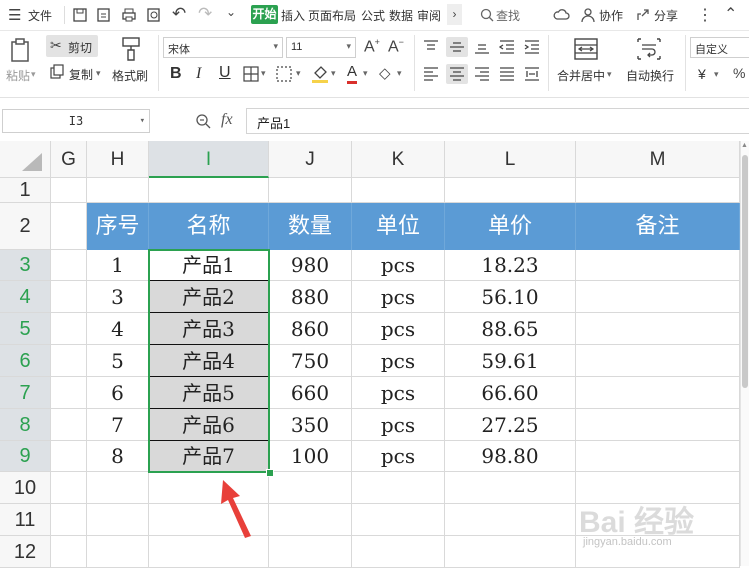 This screenshot has height=568, width=749. Describe the element at coordinates (14, 15) in the screenshot. I see `hamburger-icon: ☰` at that location.